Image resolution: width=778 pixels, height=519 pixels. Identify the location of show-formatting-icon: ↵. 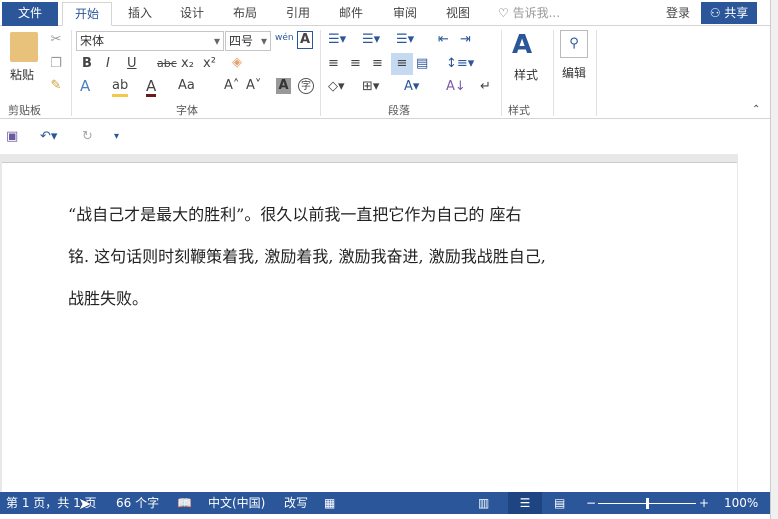
(485, 87).